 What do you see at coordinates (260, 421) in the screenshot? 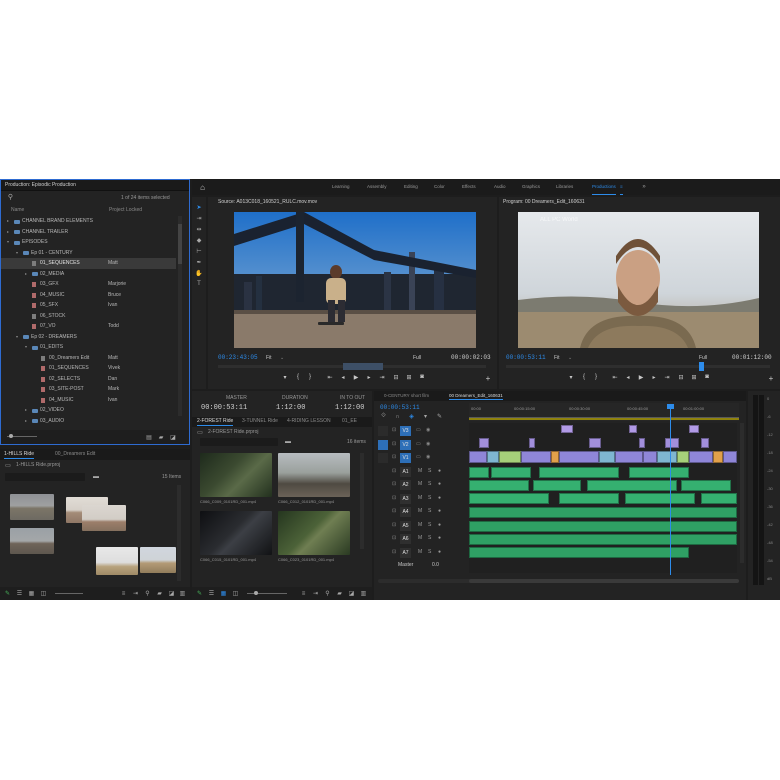
I see `tab-tunnel-ride: 3-TUNNEL Ride` at bounding box center [260, 421].